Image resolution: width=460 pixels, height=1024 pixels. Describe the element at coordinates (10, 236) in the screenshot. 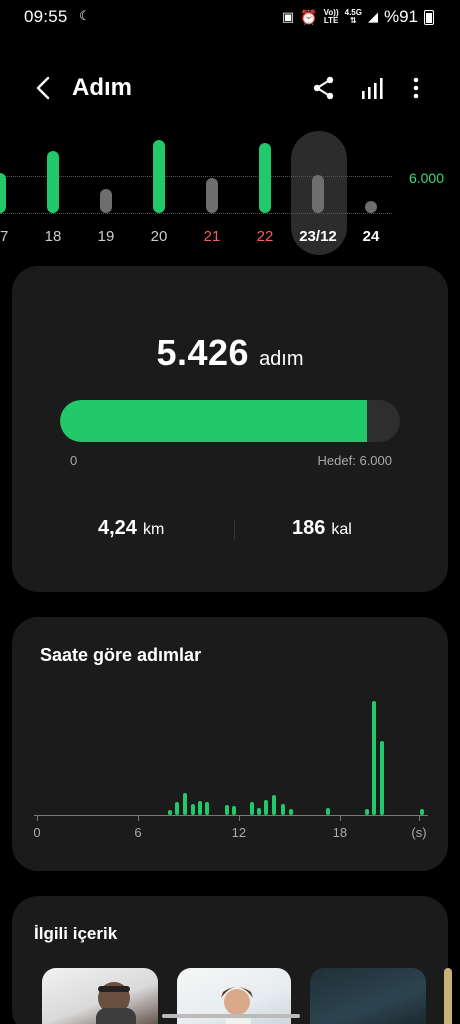

I see `day-label-17: 17` at that location.